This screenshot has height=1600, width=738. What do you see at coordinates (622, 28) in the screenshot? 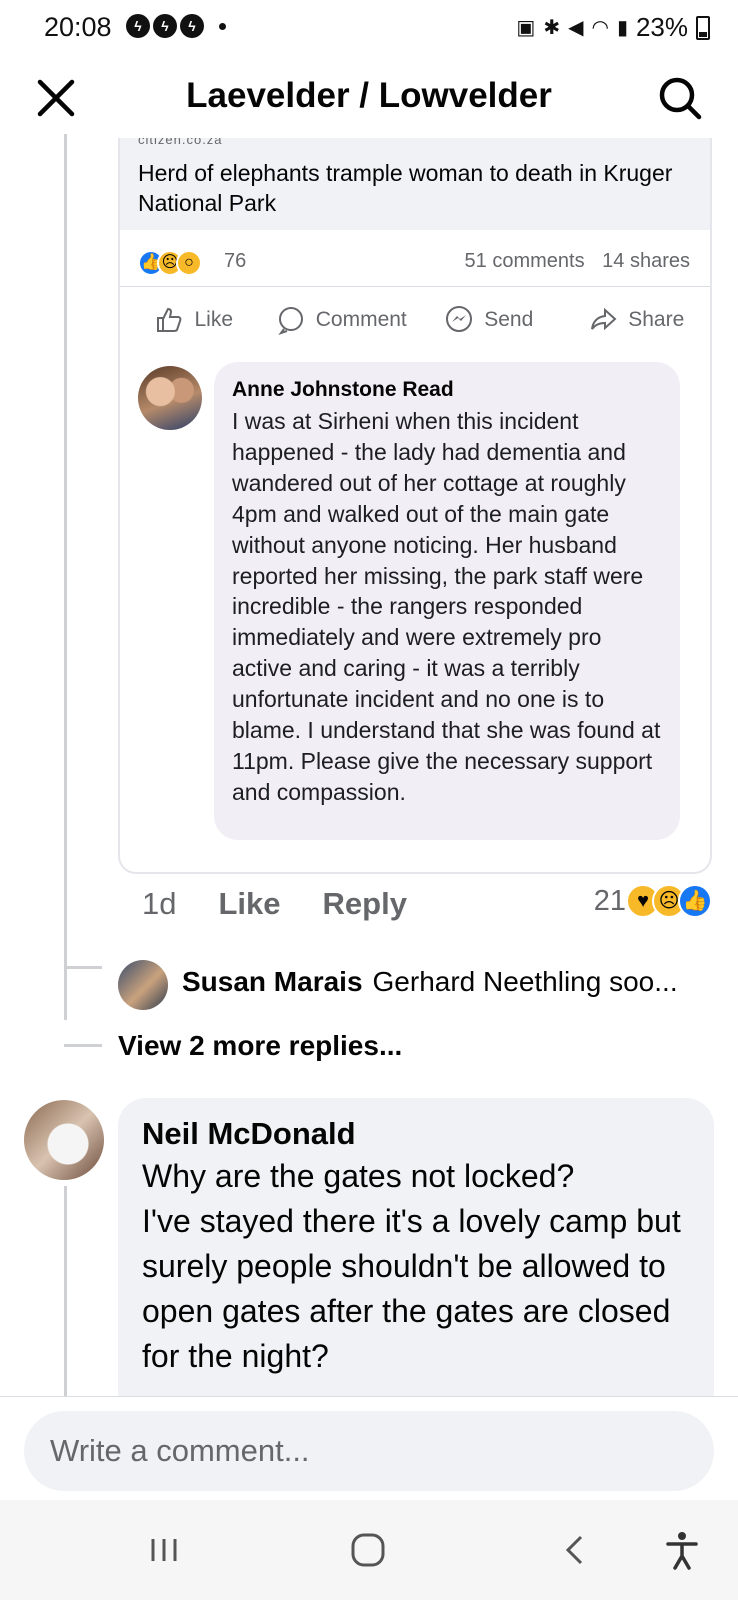
I see `signal-icon: ▮` at bounding box center [622, 28].